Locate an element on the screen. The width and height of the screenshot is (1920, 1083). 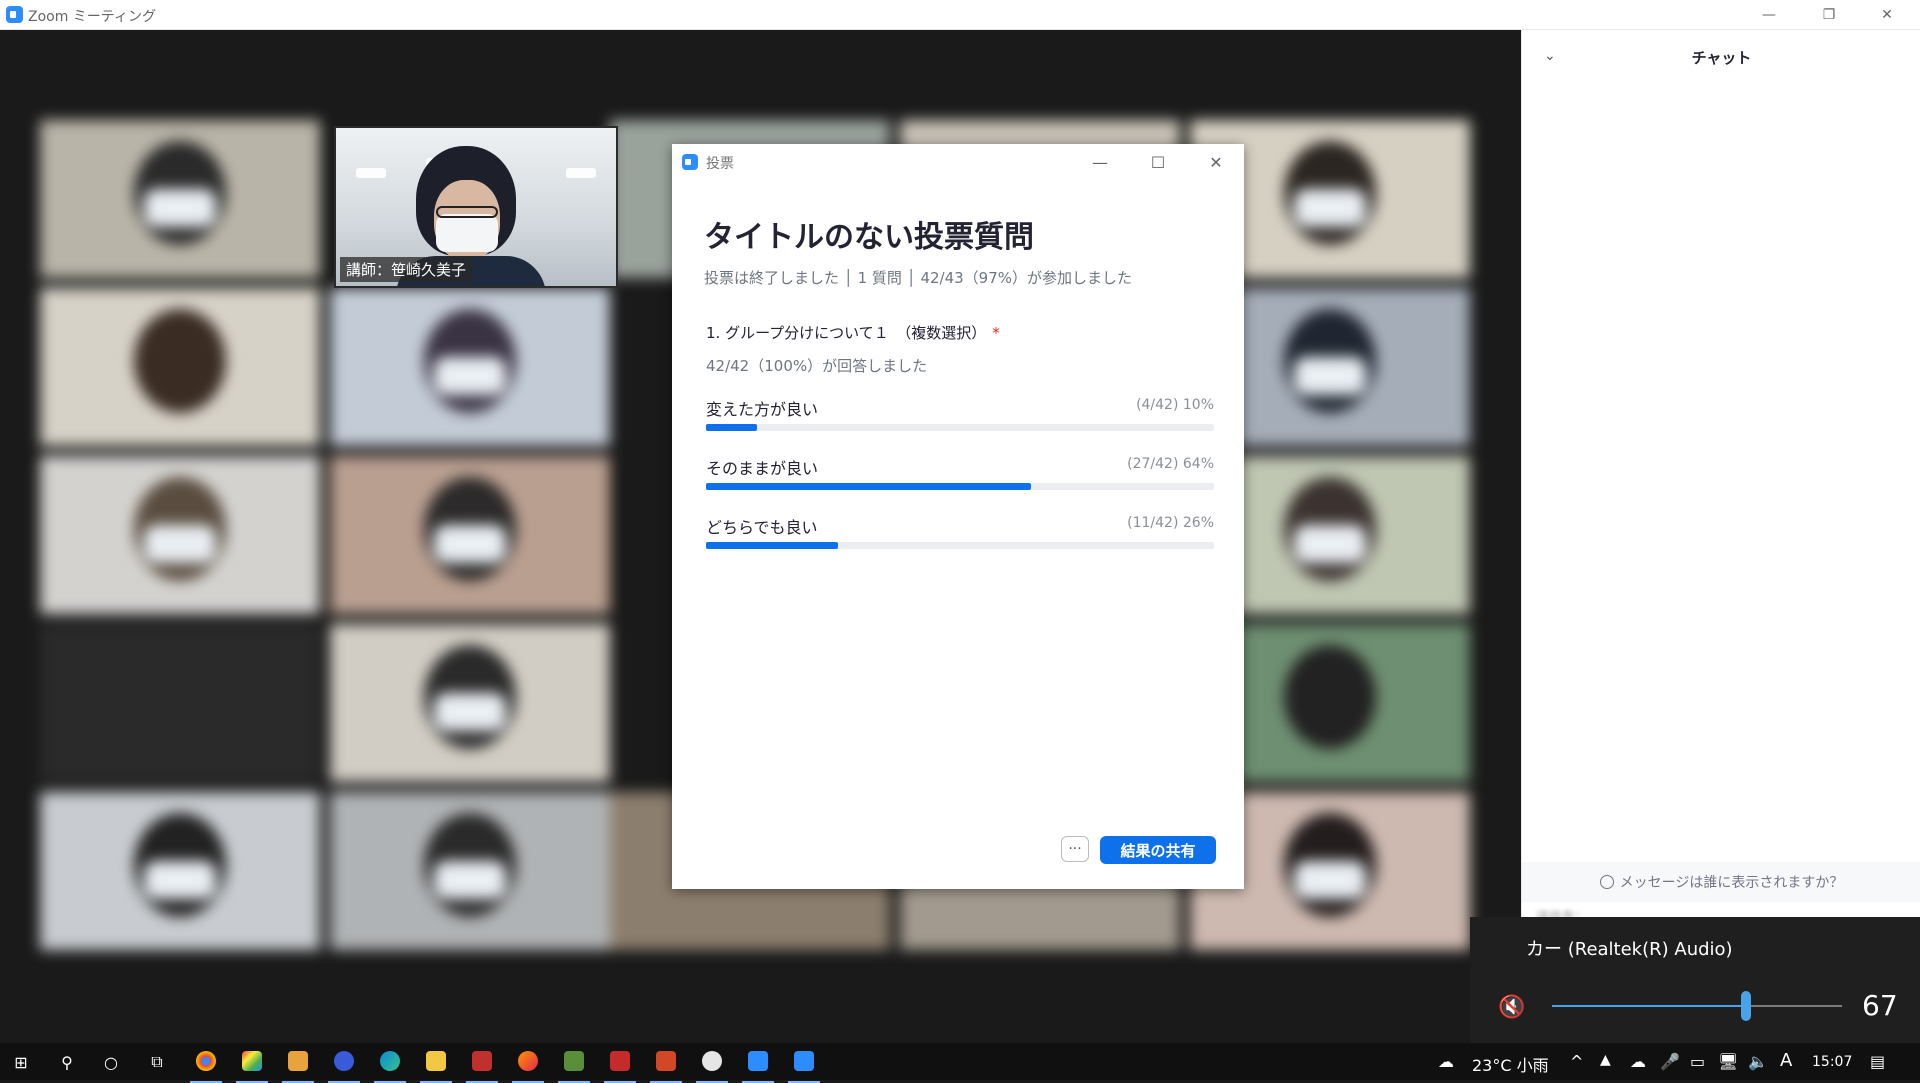
required-mark: * is located at coordinates (996, 333).